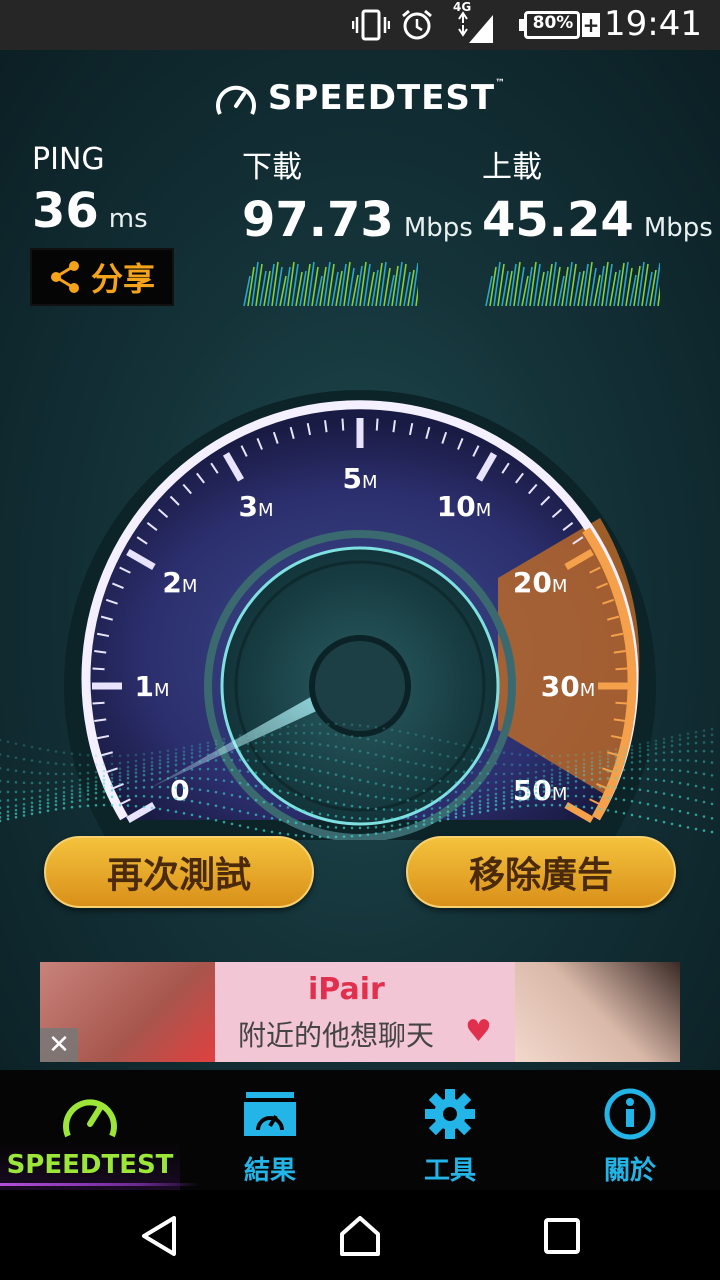 This screenshot has width=720, height=1280. Describe the element at coordinates (360, 1236) in the screenshot. I see `home-icon` at that location.